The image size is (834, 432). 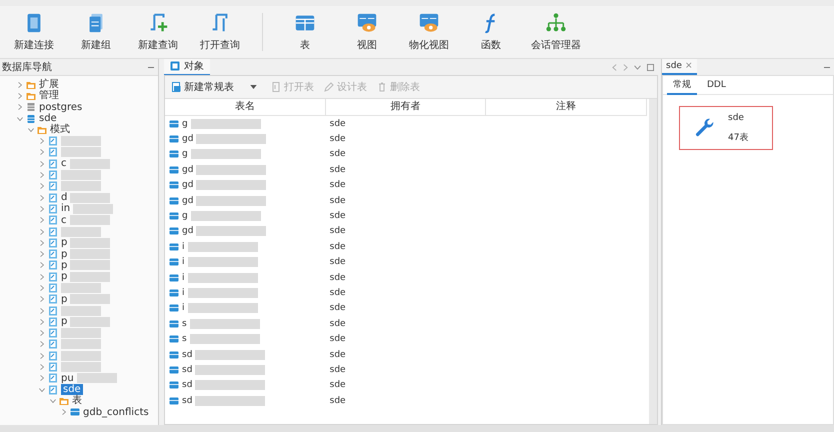 I want to click on toolbar-button: 新建组, so click(x=96, y=32).